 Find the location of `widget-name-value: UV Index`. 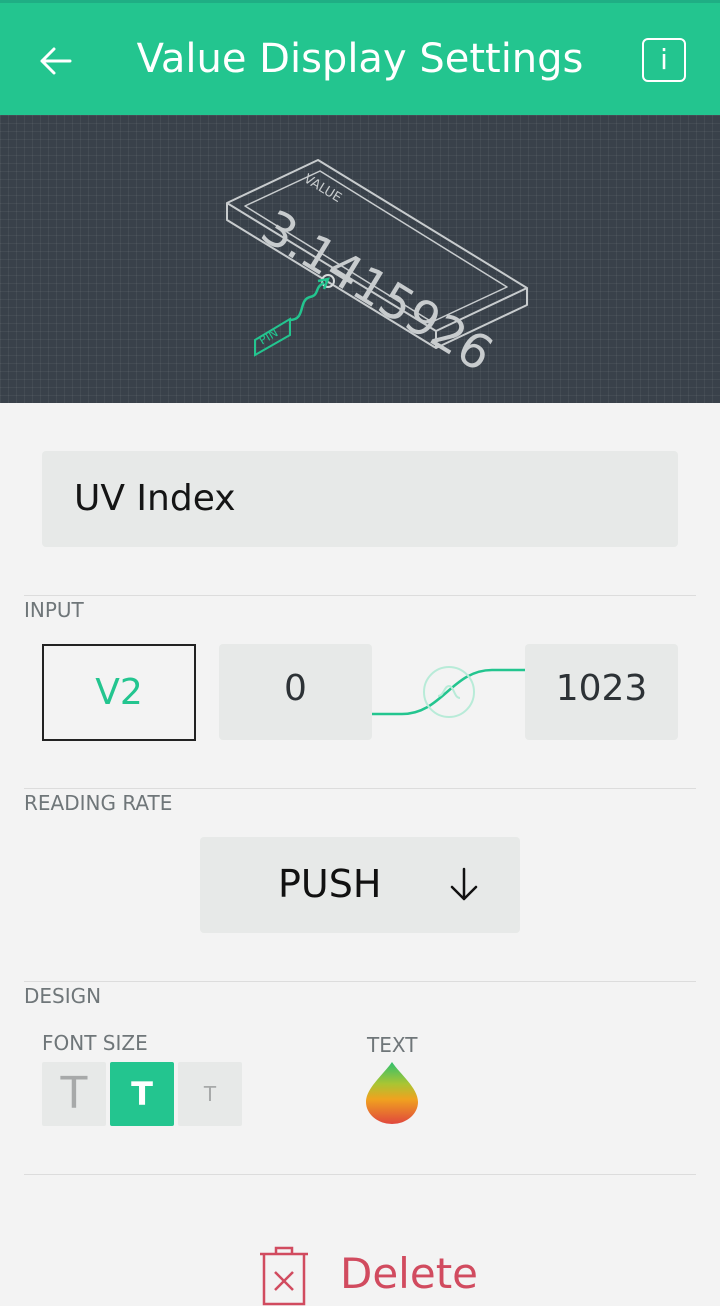

widget-name-value: UV Index is located at coordinates (155, 498).